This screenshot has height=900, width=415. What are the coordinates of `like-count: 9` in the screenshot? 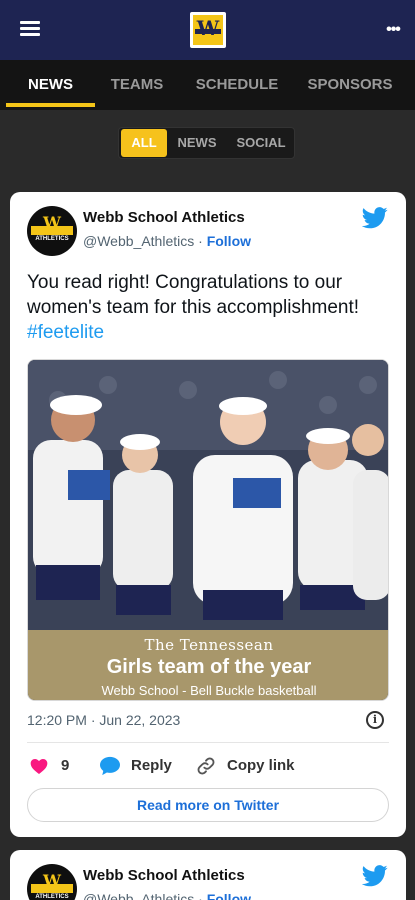 It's located at (65, 765).